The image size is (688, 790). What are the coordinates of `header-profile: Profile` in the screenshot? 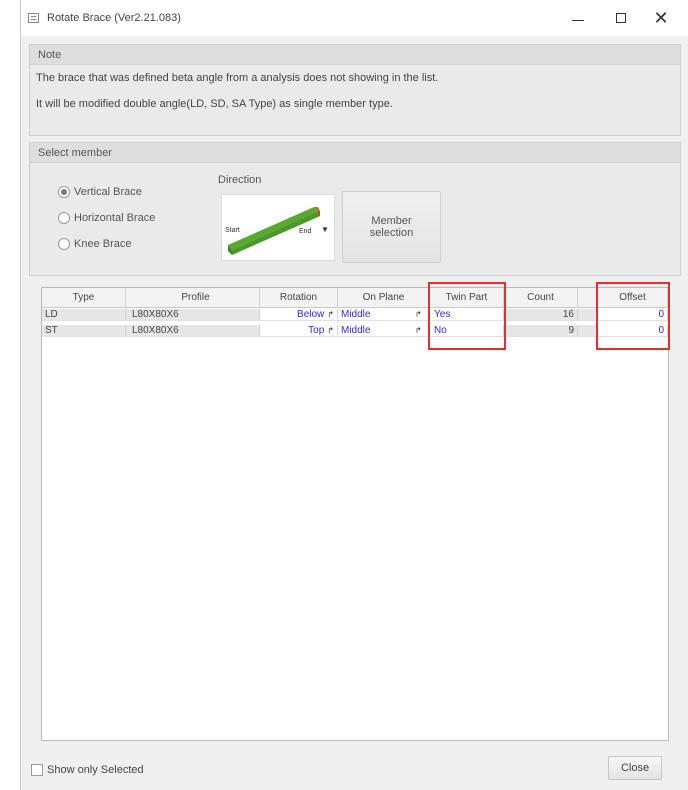 It's located at (193, 298).